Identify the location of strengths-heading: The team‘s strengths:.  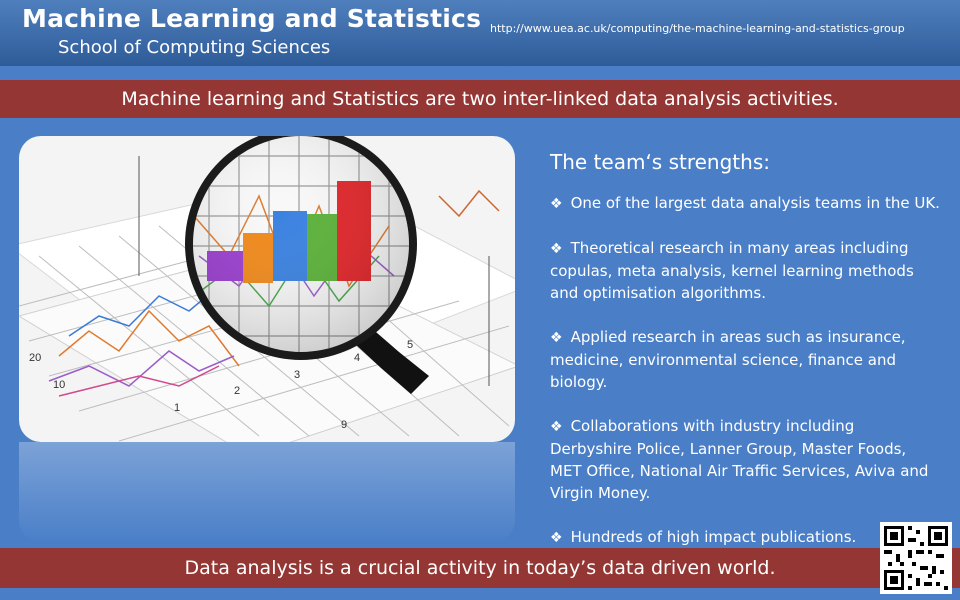
(660, 162).